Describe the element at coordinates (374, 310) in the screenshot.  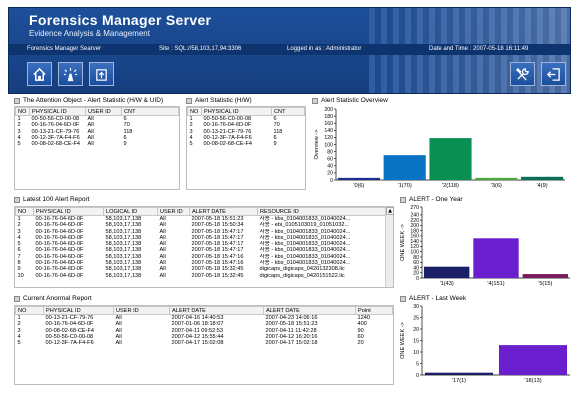
I see `col-header: Point` at that location.